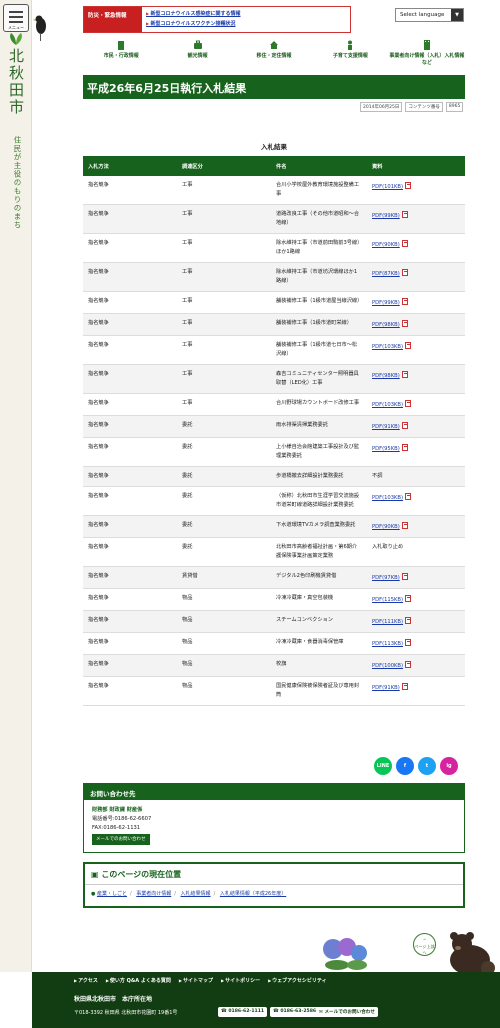 This screenshot has height=1028, width=500. I want to click on table-cell-subject: 道路改良工事（その他市道昭和～合地線）, so click(319, 219).